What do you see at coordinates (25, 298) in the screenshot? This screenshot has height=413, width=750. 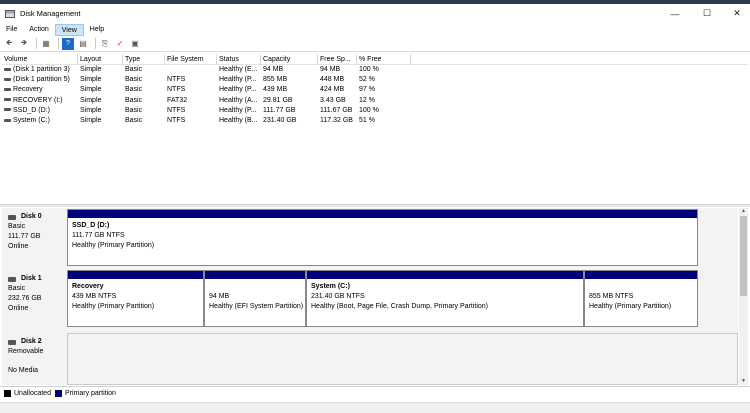 I see `disk-size: 232.76 GB` at bounding box center [25, 298].